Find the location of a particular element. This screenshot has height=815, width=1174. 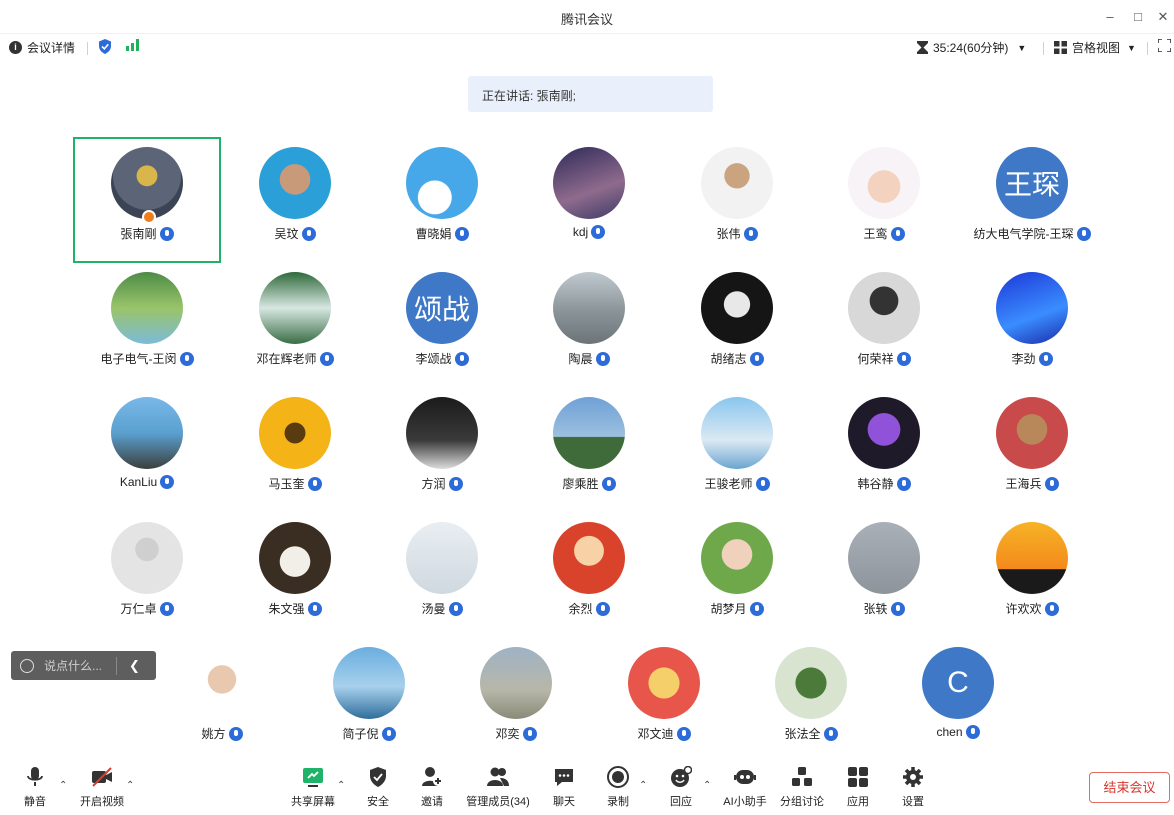

quick-chat-bar: 说点什么... ❮ is located at coordinates (83, 665).